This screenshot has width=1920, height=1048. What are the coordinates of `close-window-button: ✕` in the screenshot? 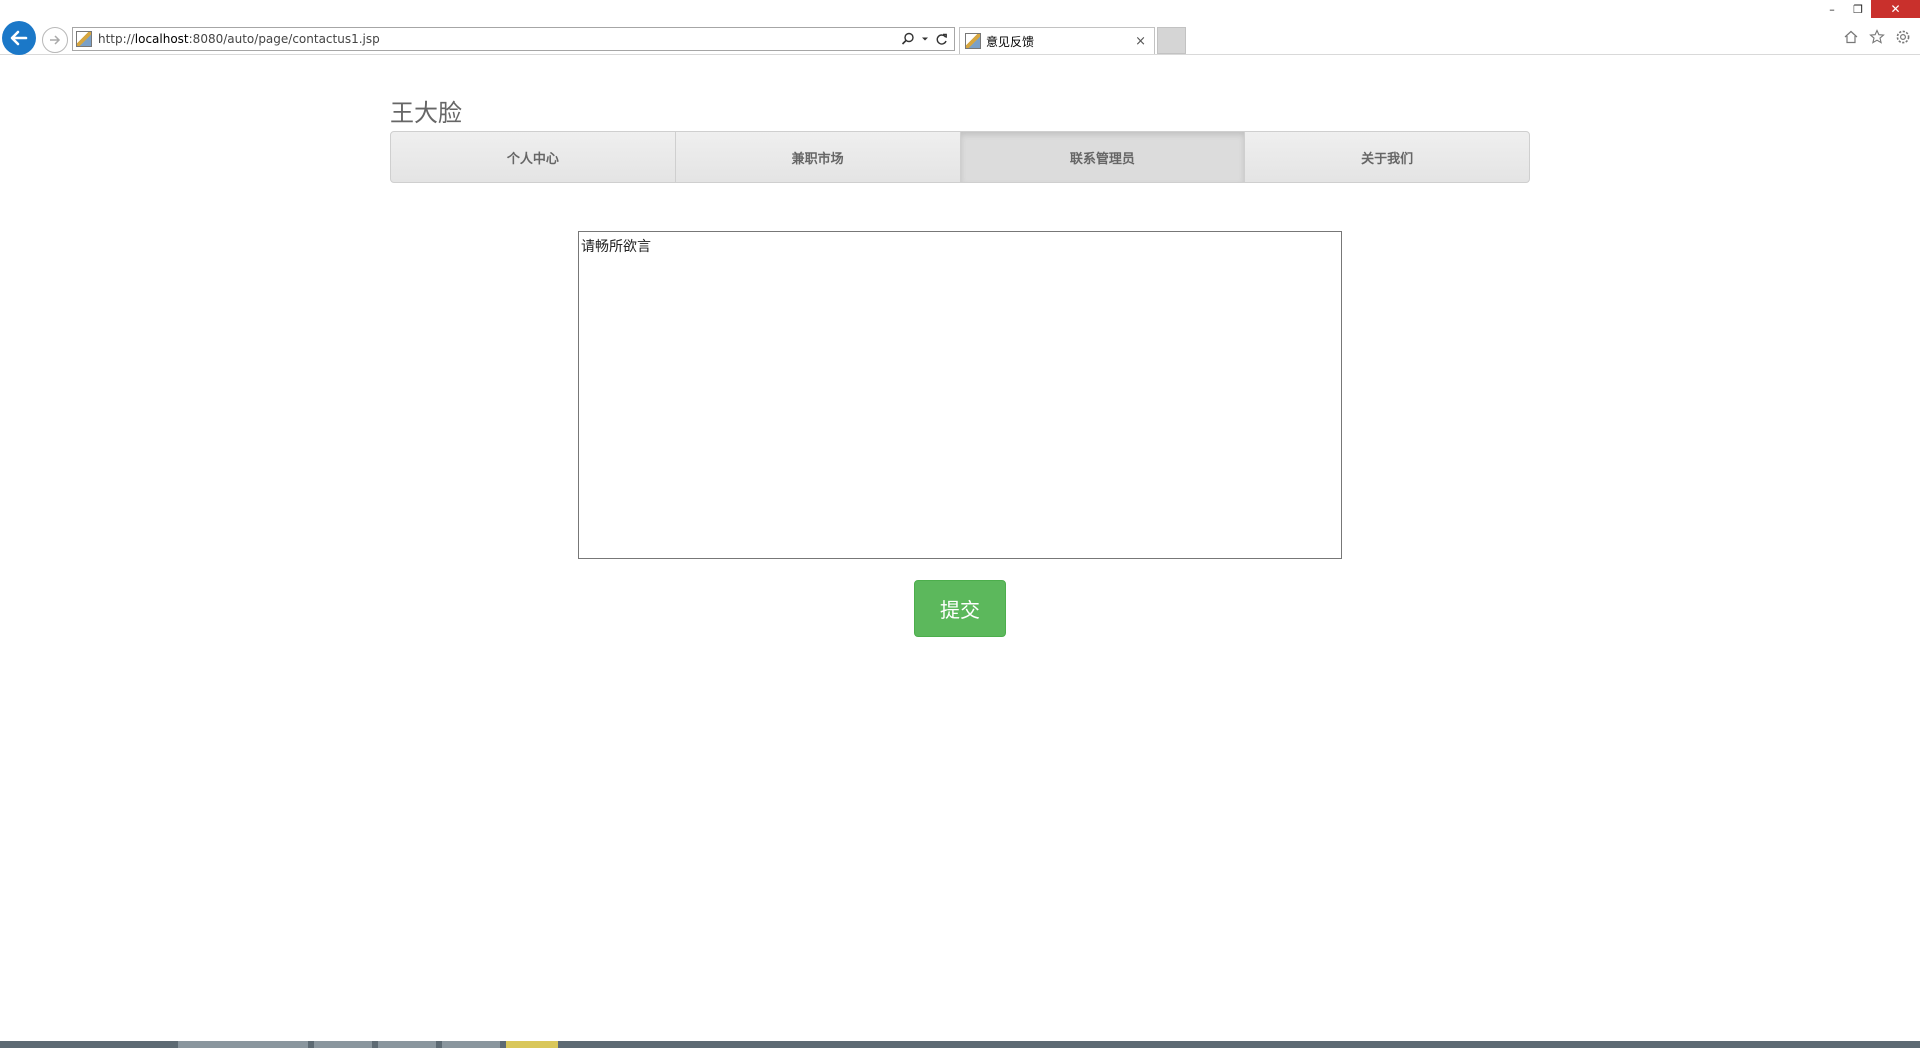 It's located at (1895, 9).